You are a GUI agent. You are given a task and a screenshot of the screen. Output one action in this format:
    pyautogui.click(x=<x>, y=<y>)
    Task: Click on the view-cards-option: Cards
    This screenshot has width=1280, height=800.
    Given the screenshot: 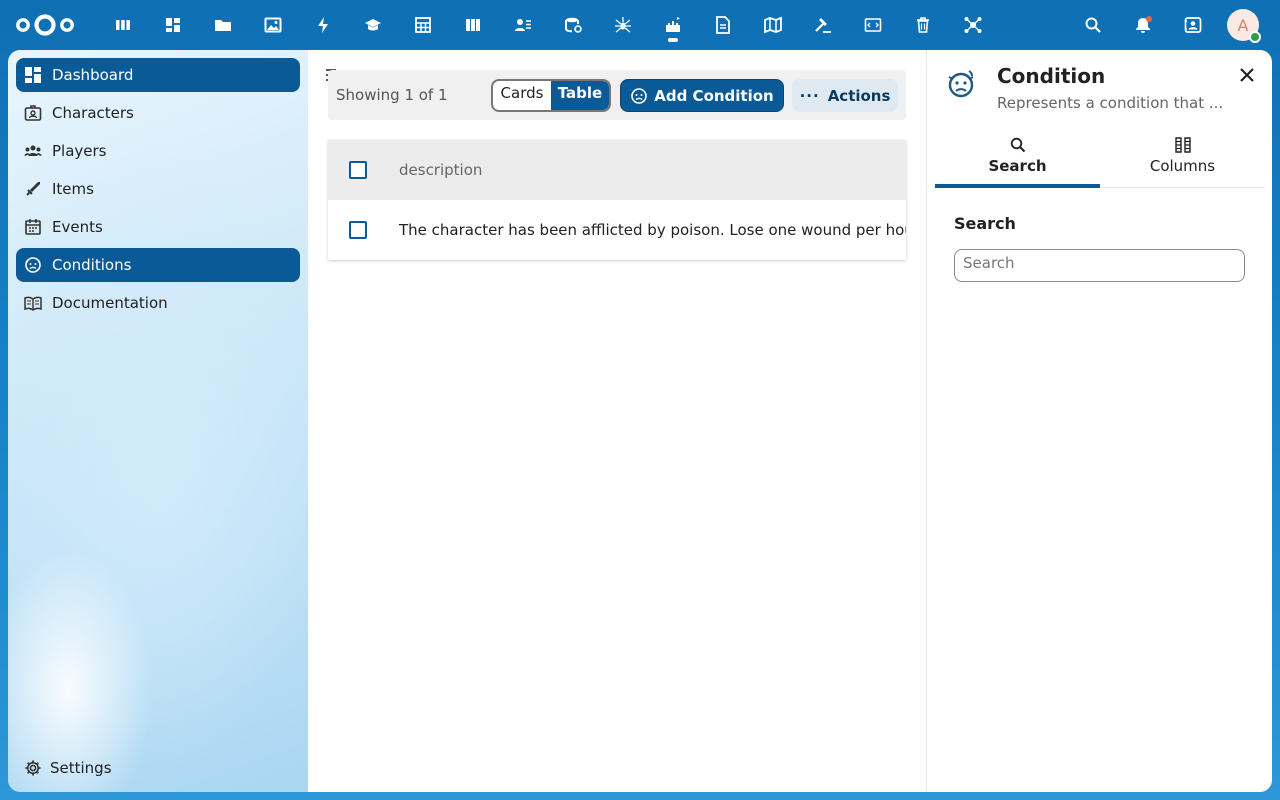 What is the action you would take?
    pyautogui.click(x=522, y=95)
    